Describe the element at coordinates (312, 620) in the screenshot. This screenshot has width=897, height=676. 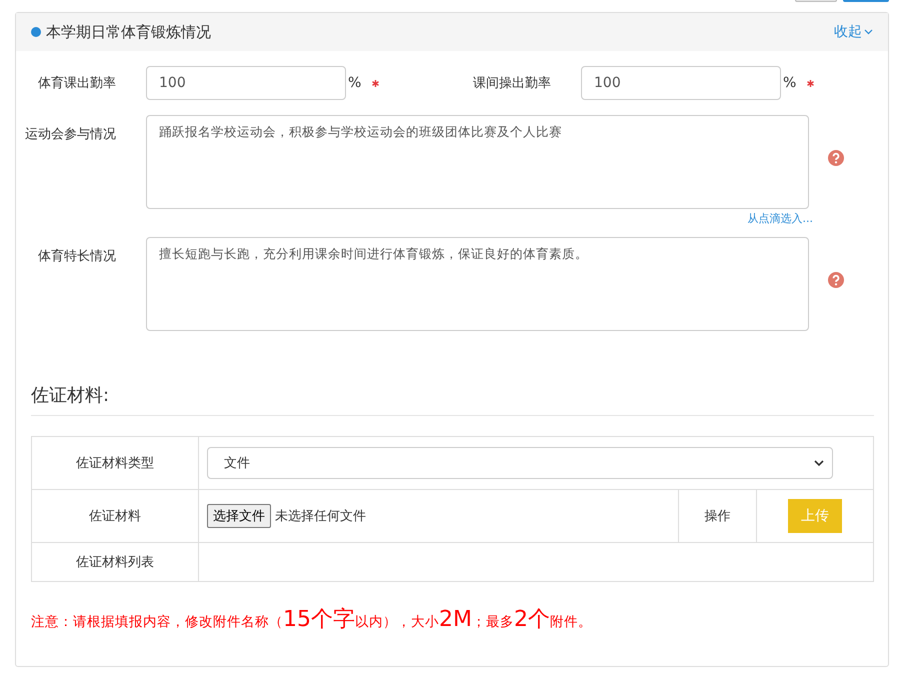
I see `notice-text: 注意：请根据填报内容，修改附件名称（15个字以内），大小2M；最多 2个附件。` at that location.